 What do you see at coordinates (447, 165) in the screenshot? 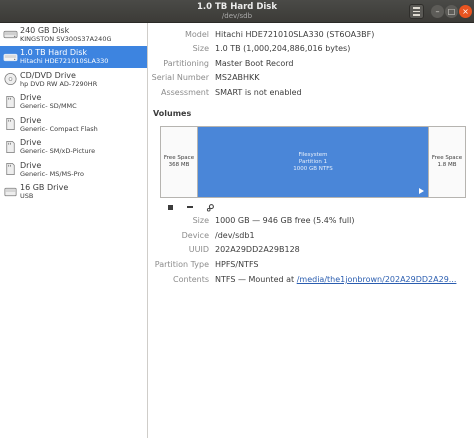
I see `segment-size: 1.8 MB` at bounding box center [447, 165].